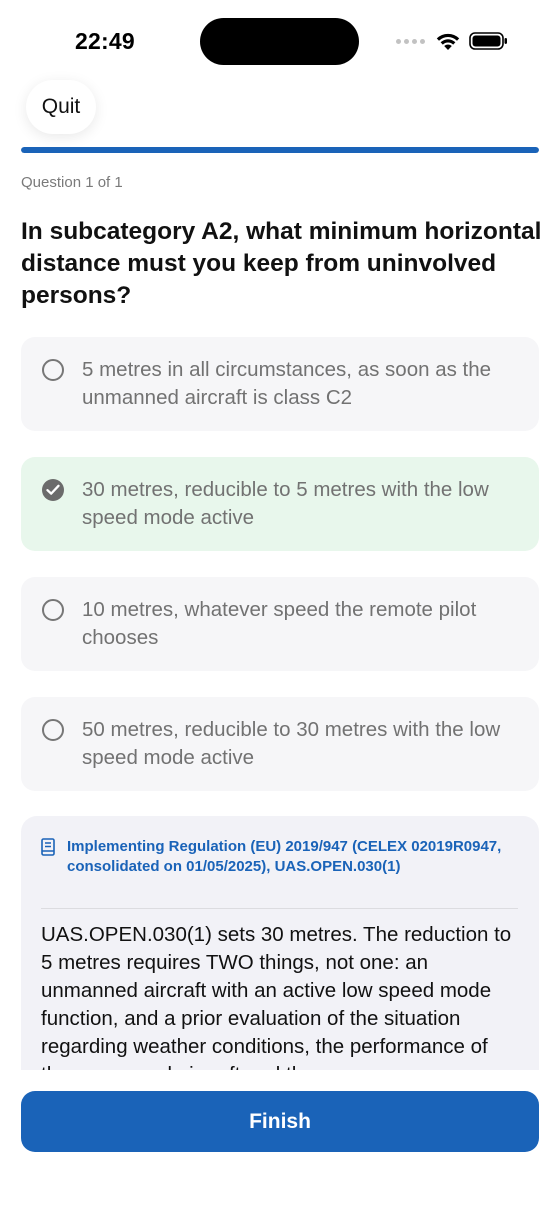 The height and width of the screenshot is (1216, 559). What do you see at coordinates (488, 41) in the screenshot?
I see `battery-icon` at bounding box center [488, 41].